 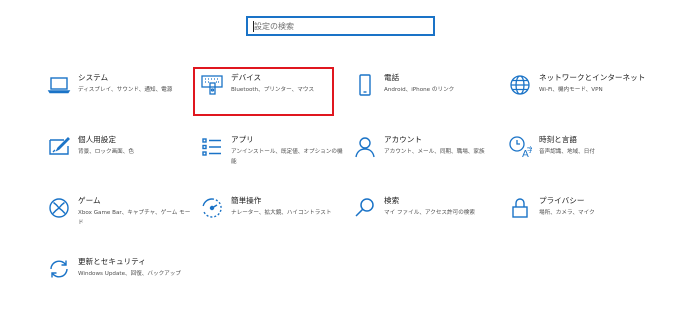 What do you see at coordinates (434, 152) in the screenshot?
I see `tile-description: アカウント、メール、同期、職場、家族` at bounding box center [434, 152].